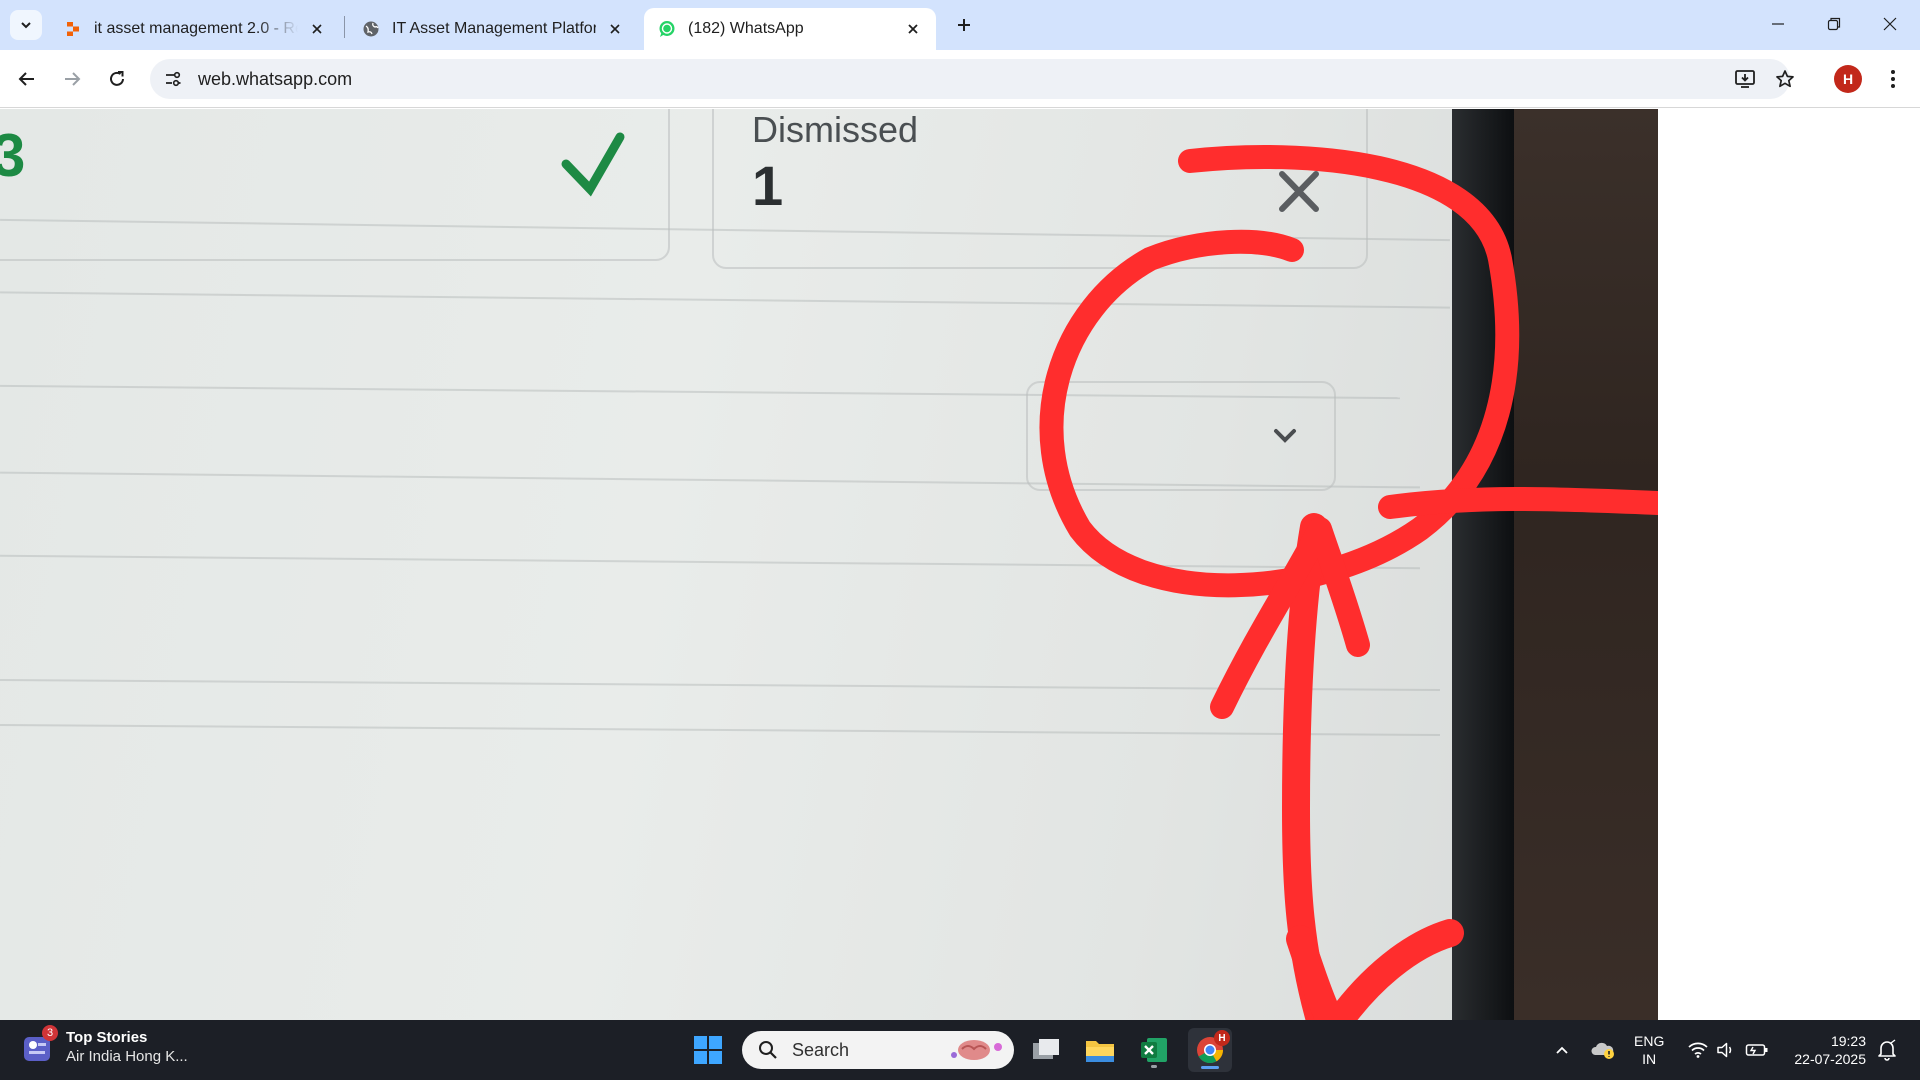 The width and height of the screenshot is (1920, 1080). I want to click on excel-button, so click(1154, 1050).